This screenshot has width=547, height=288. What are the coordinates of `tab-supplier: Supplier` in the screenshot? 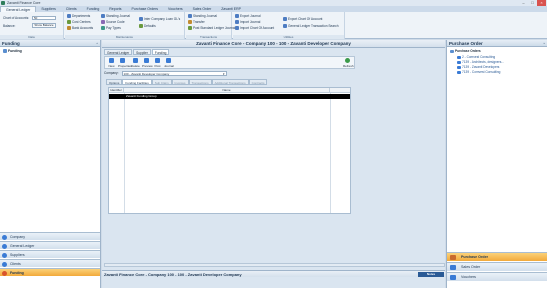 It's located at (142, 52).